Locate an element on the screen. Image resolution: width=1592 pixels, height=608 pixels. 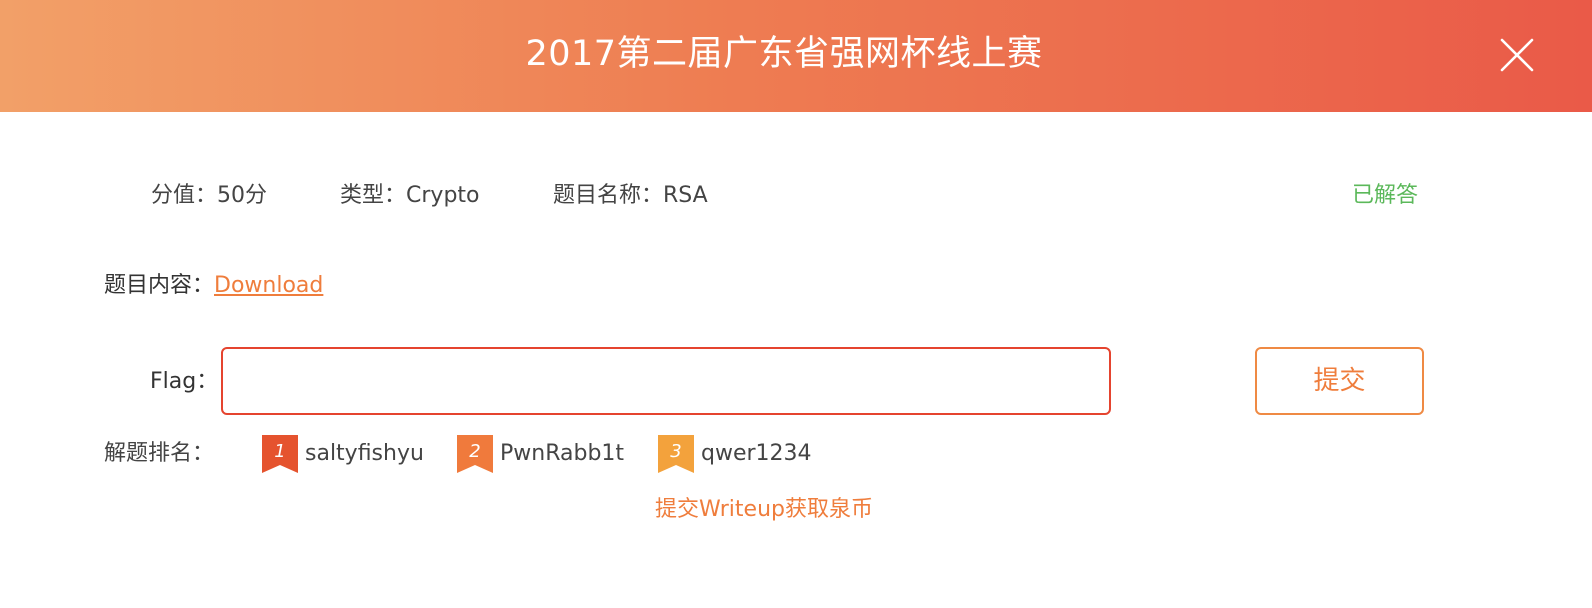
score-label: 分值： is located at coordinates (184, 195).